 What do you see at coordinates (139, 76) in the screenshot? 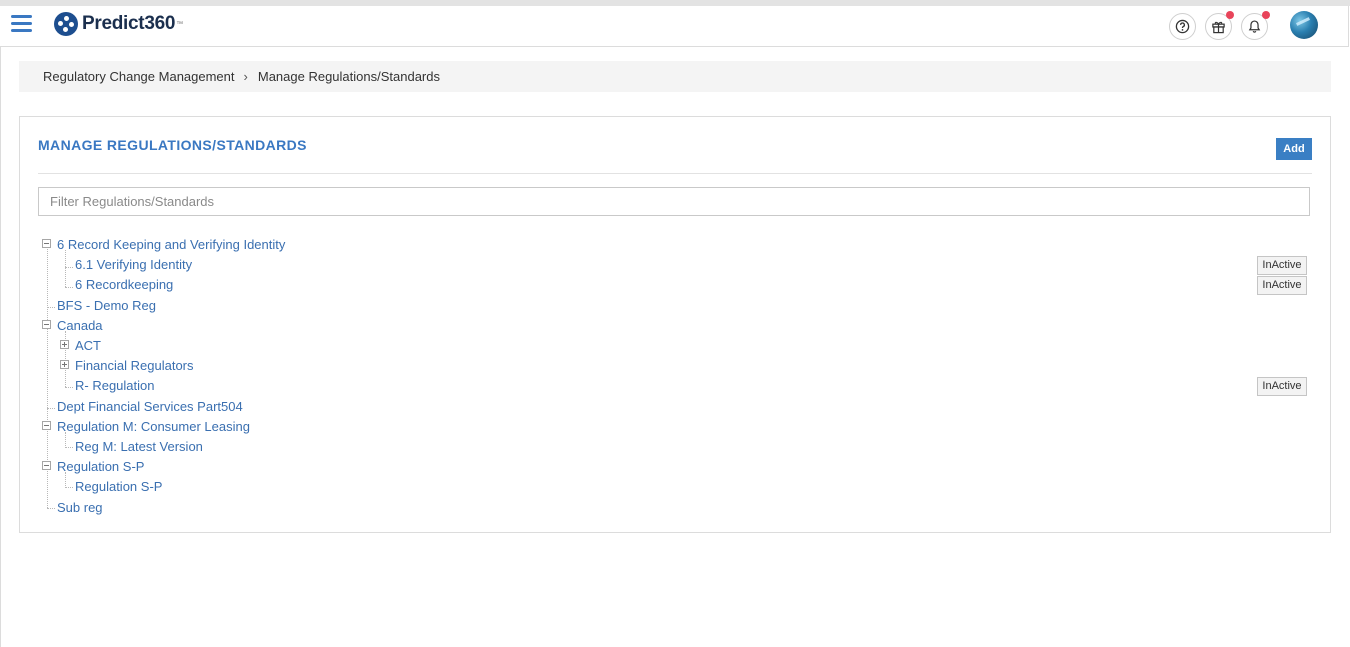
I see `breadcrumb-item-regulatory-change-management: Regulatory Change Management` at bounding box center [139, 76].